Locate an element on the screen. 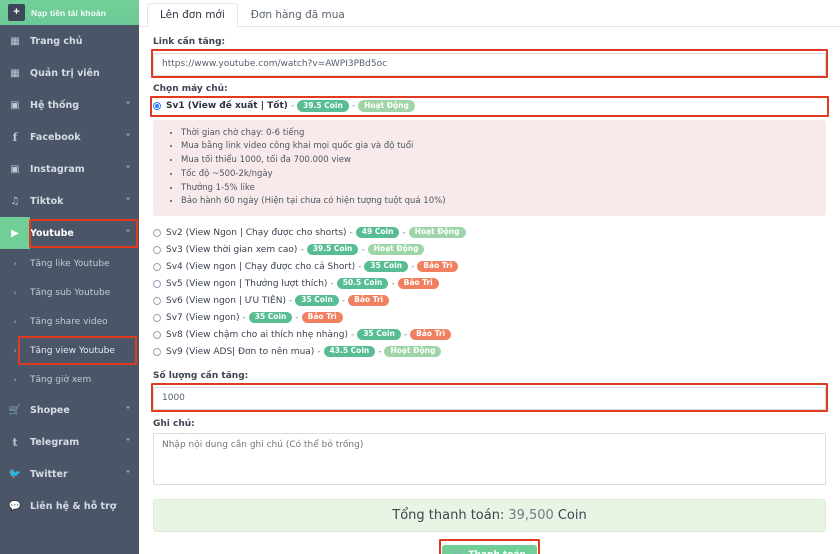 The width and height of the screenshot is (840, 554). sidebar-subitem-label: Tăng sub Youtube is located at coordinates (70, 292).